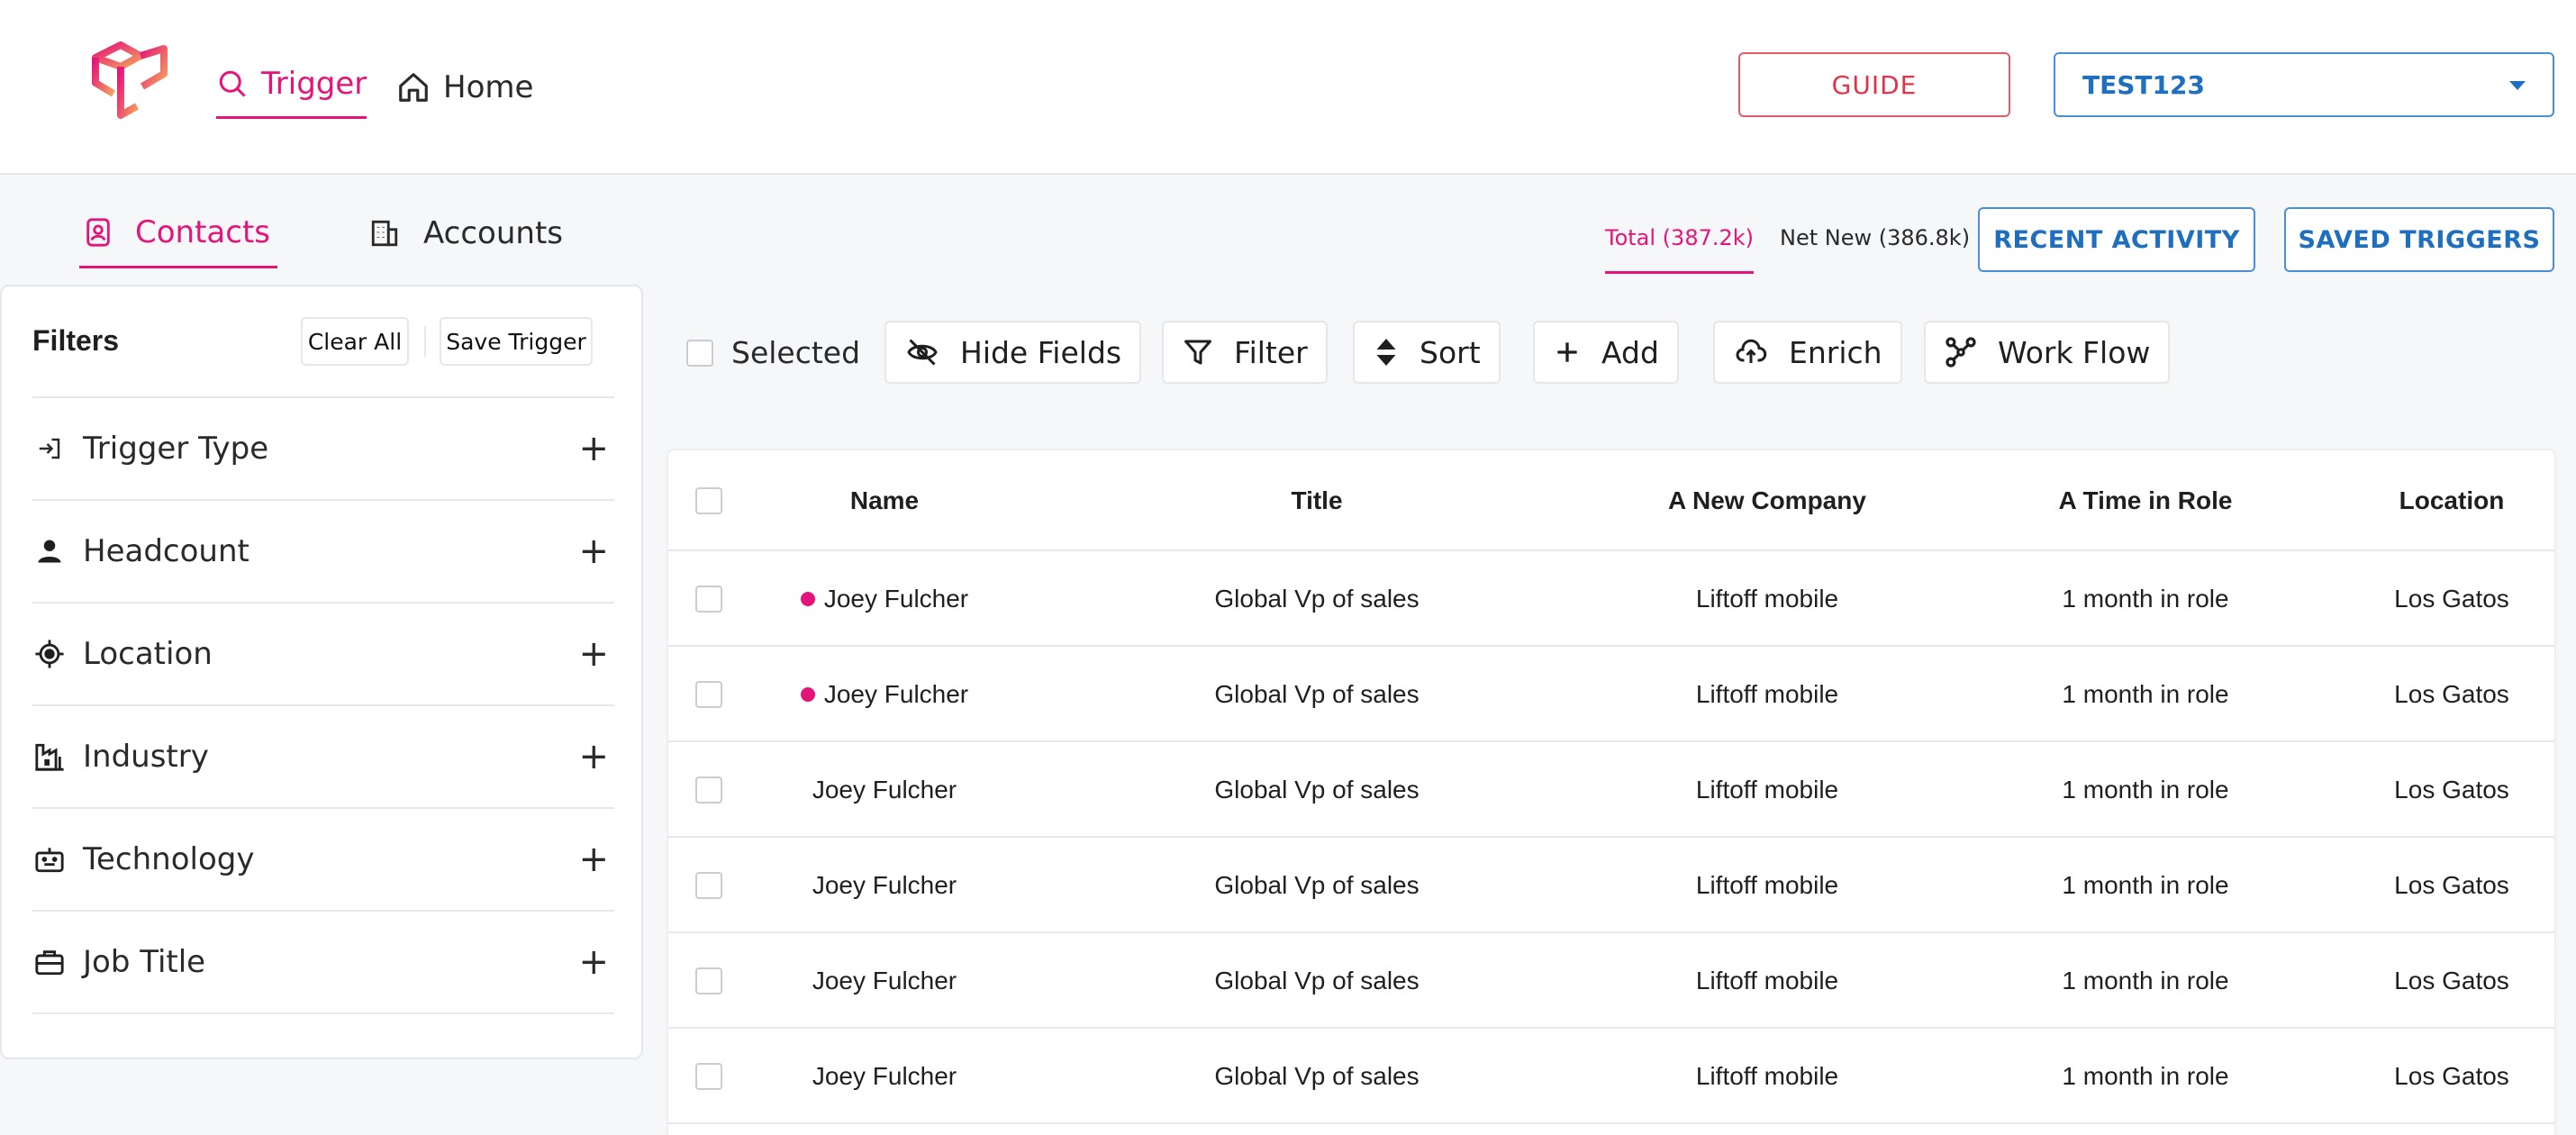 The height and width of the screenshot is (1135, 2576). I want to click on header-check-cell, so click(708, 500).